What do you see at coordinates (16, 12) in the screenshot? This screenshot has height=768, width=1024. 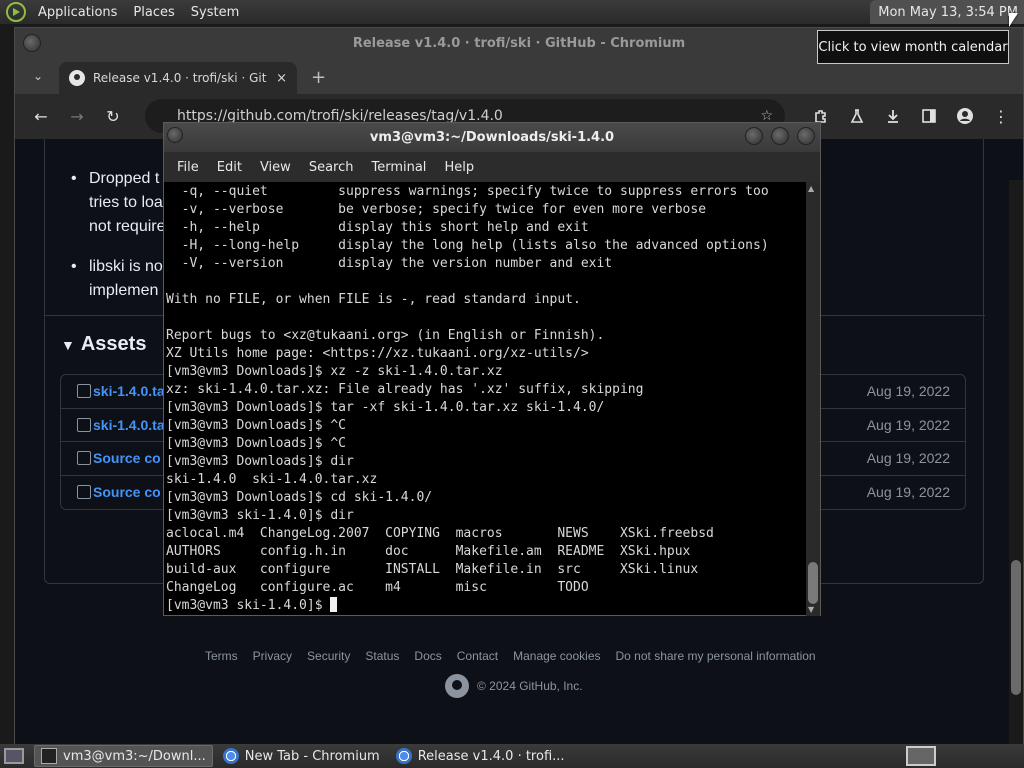 I see `distro-logo-icon` at bounding box center [16, 12].